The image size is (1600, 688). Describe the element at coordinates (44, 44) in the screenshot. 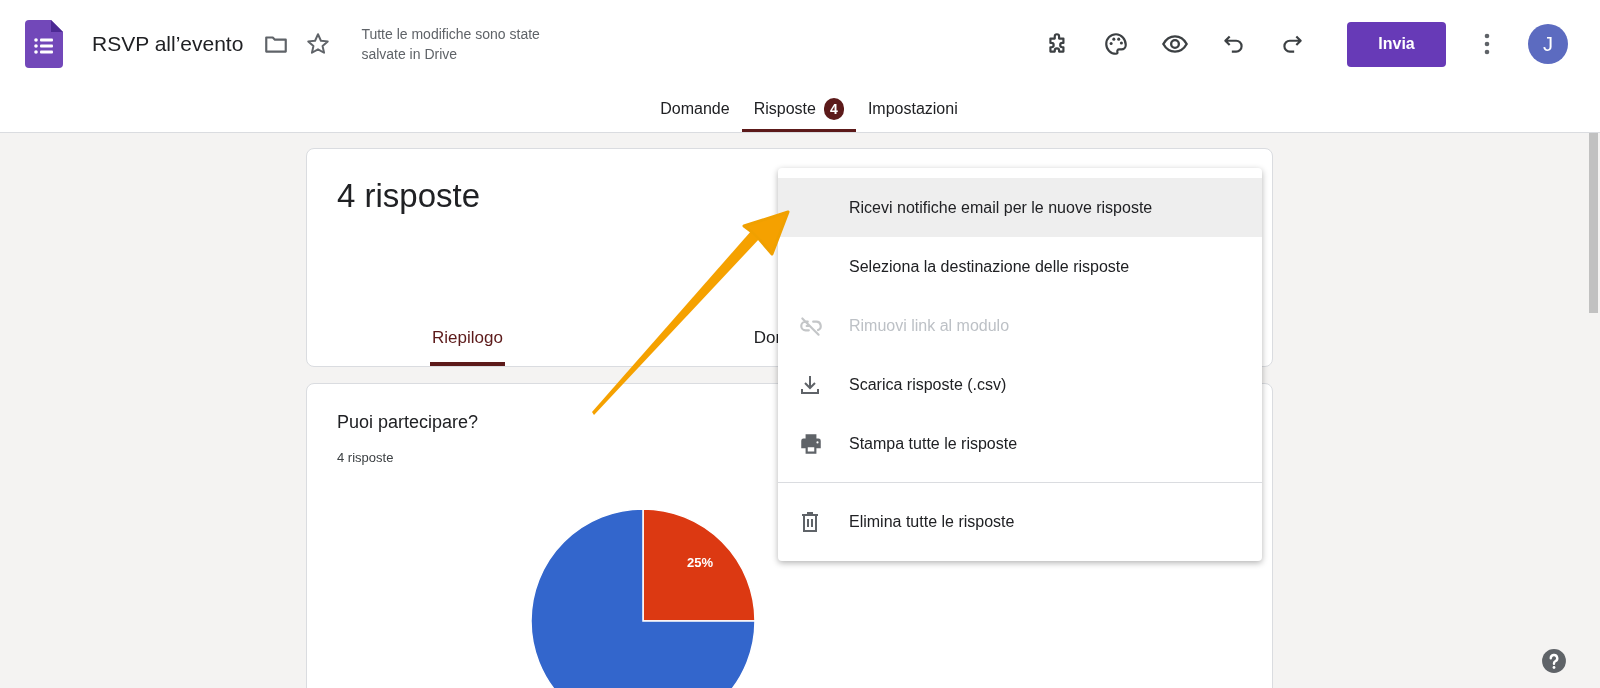

I see `forms-logo-icon` at that location.